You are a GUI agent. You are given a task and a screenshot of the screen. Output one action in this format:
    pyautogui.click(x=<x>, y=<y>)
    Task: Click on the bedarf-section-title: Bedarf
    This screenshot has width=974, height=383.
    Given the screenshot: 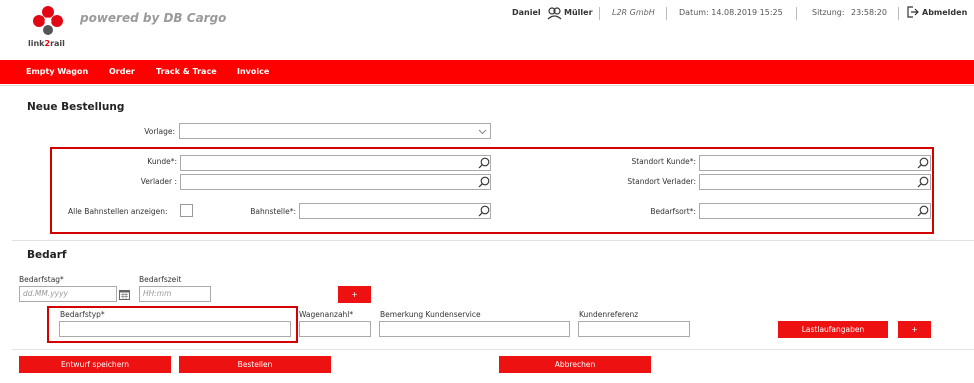 What is the action you would take?
    pyautogui.click(x=47, y=255)
    